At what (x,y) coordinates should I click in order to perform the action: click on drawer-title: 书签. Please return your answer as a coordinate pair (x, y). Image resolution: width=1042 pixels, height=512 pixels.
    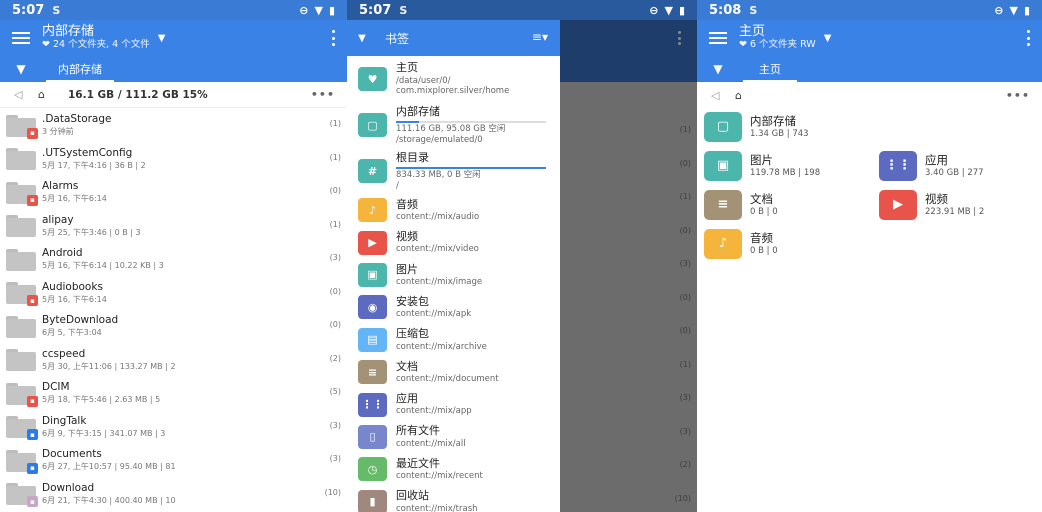
    Looking at the image, I should click on (397, 38).